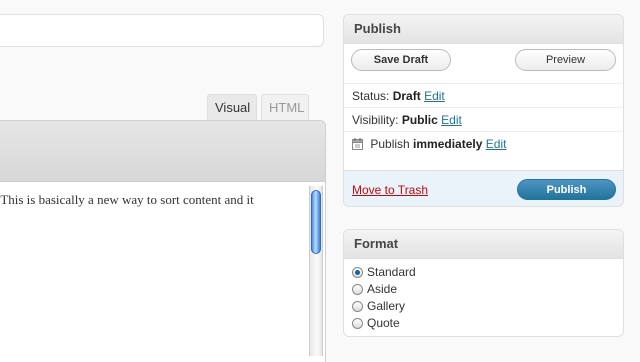 Image resolution: width=640 pixels, height=362 pixels. I want to click on visibility-row: Visibility: Public Edit, so click(483, 119).